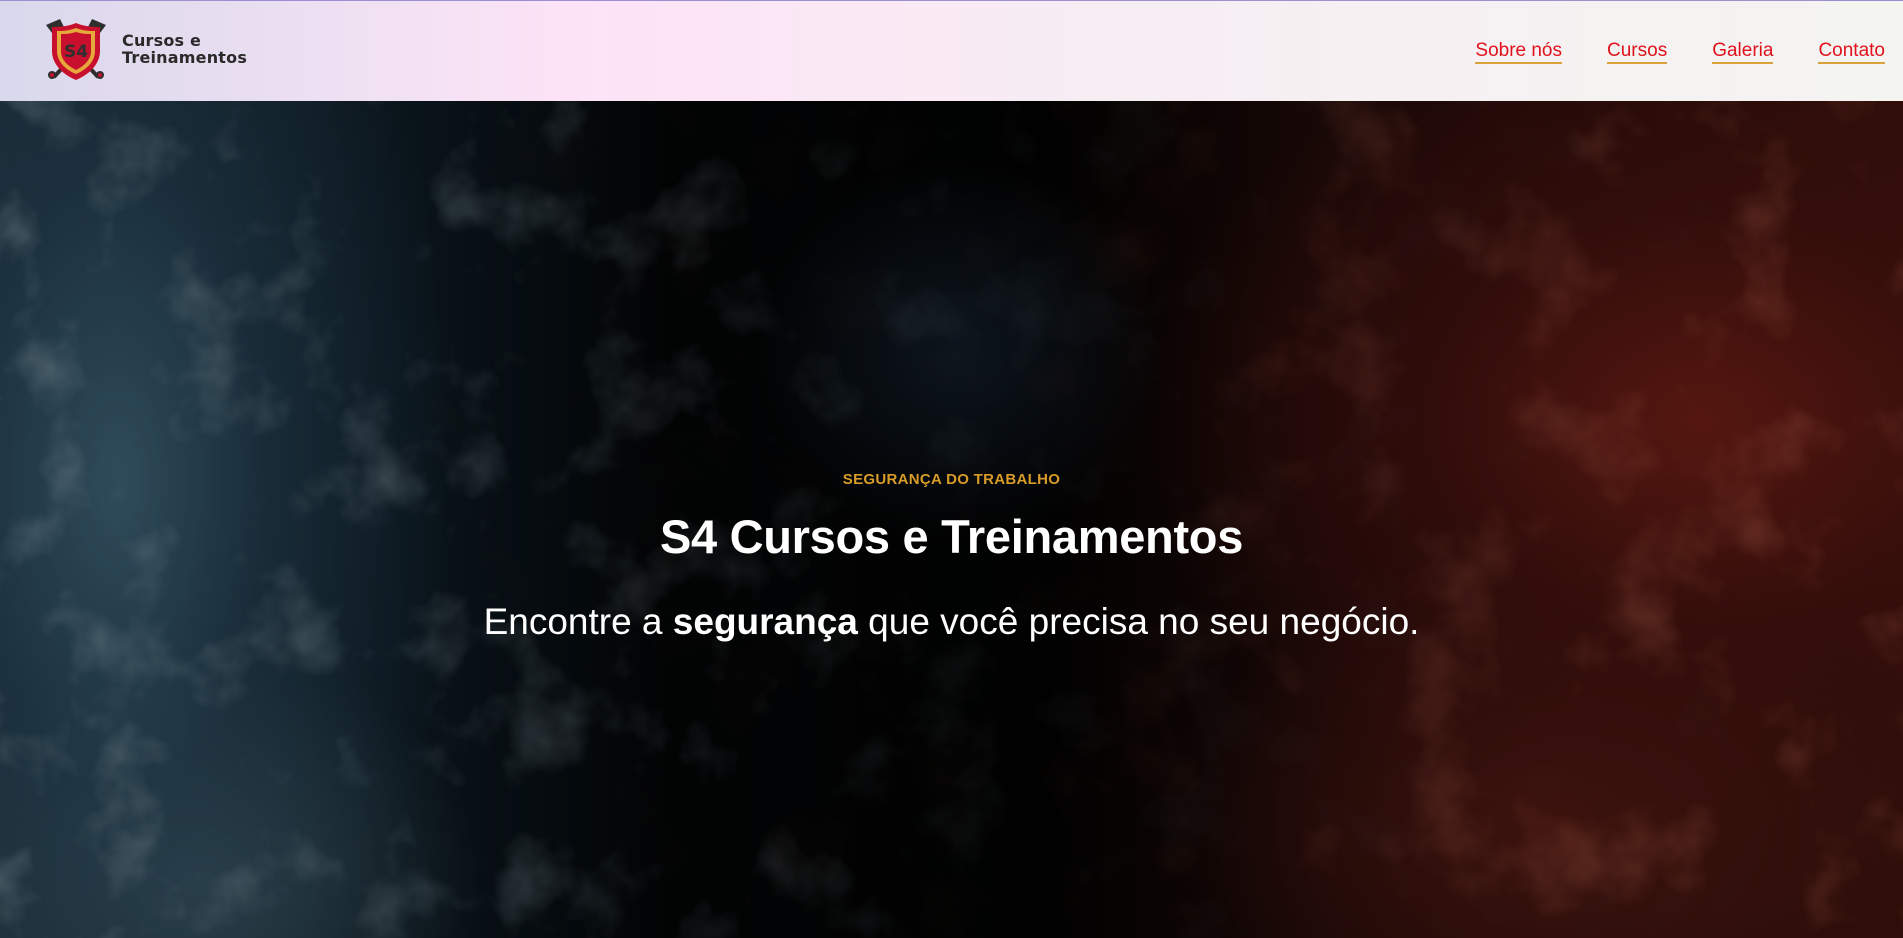  Describe the element at coordinates (1138, 621) in the screenshot. I see `hero-subtitle-after: que você precisa no seu negócio.` at that location.